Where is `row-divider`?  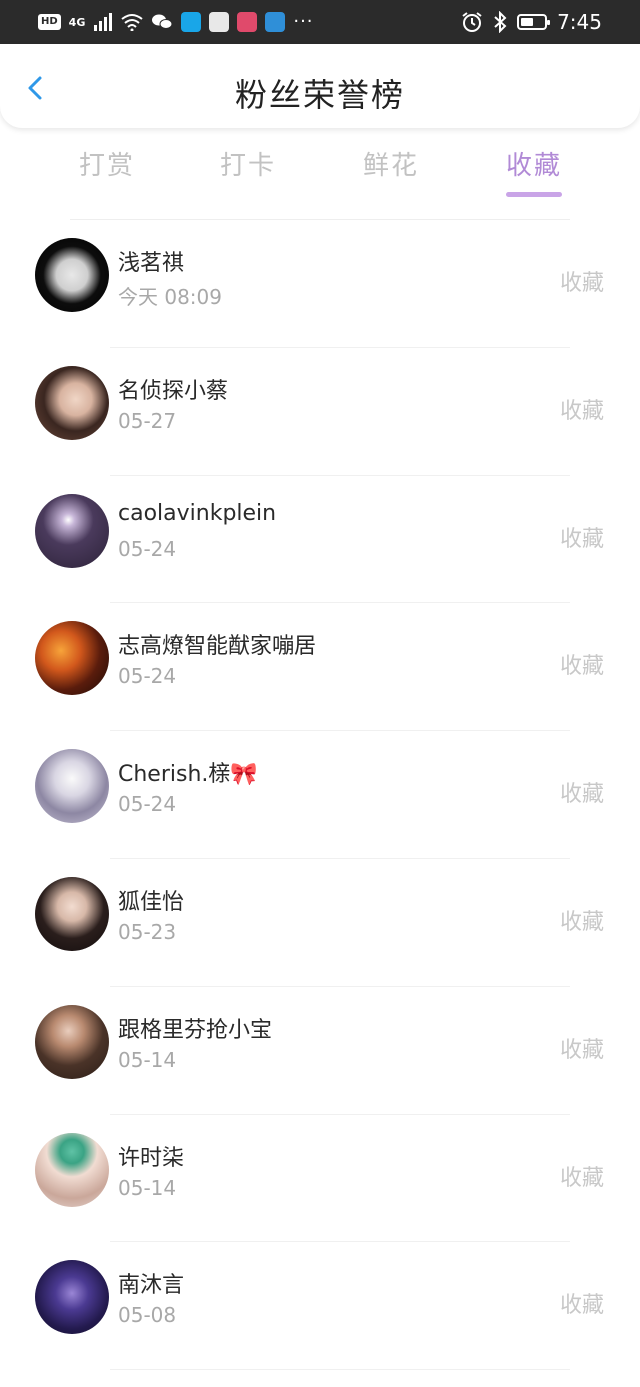 row-divider is located at coordinates (340, 1370).